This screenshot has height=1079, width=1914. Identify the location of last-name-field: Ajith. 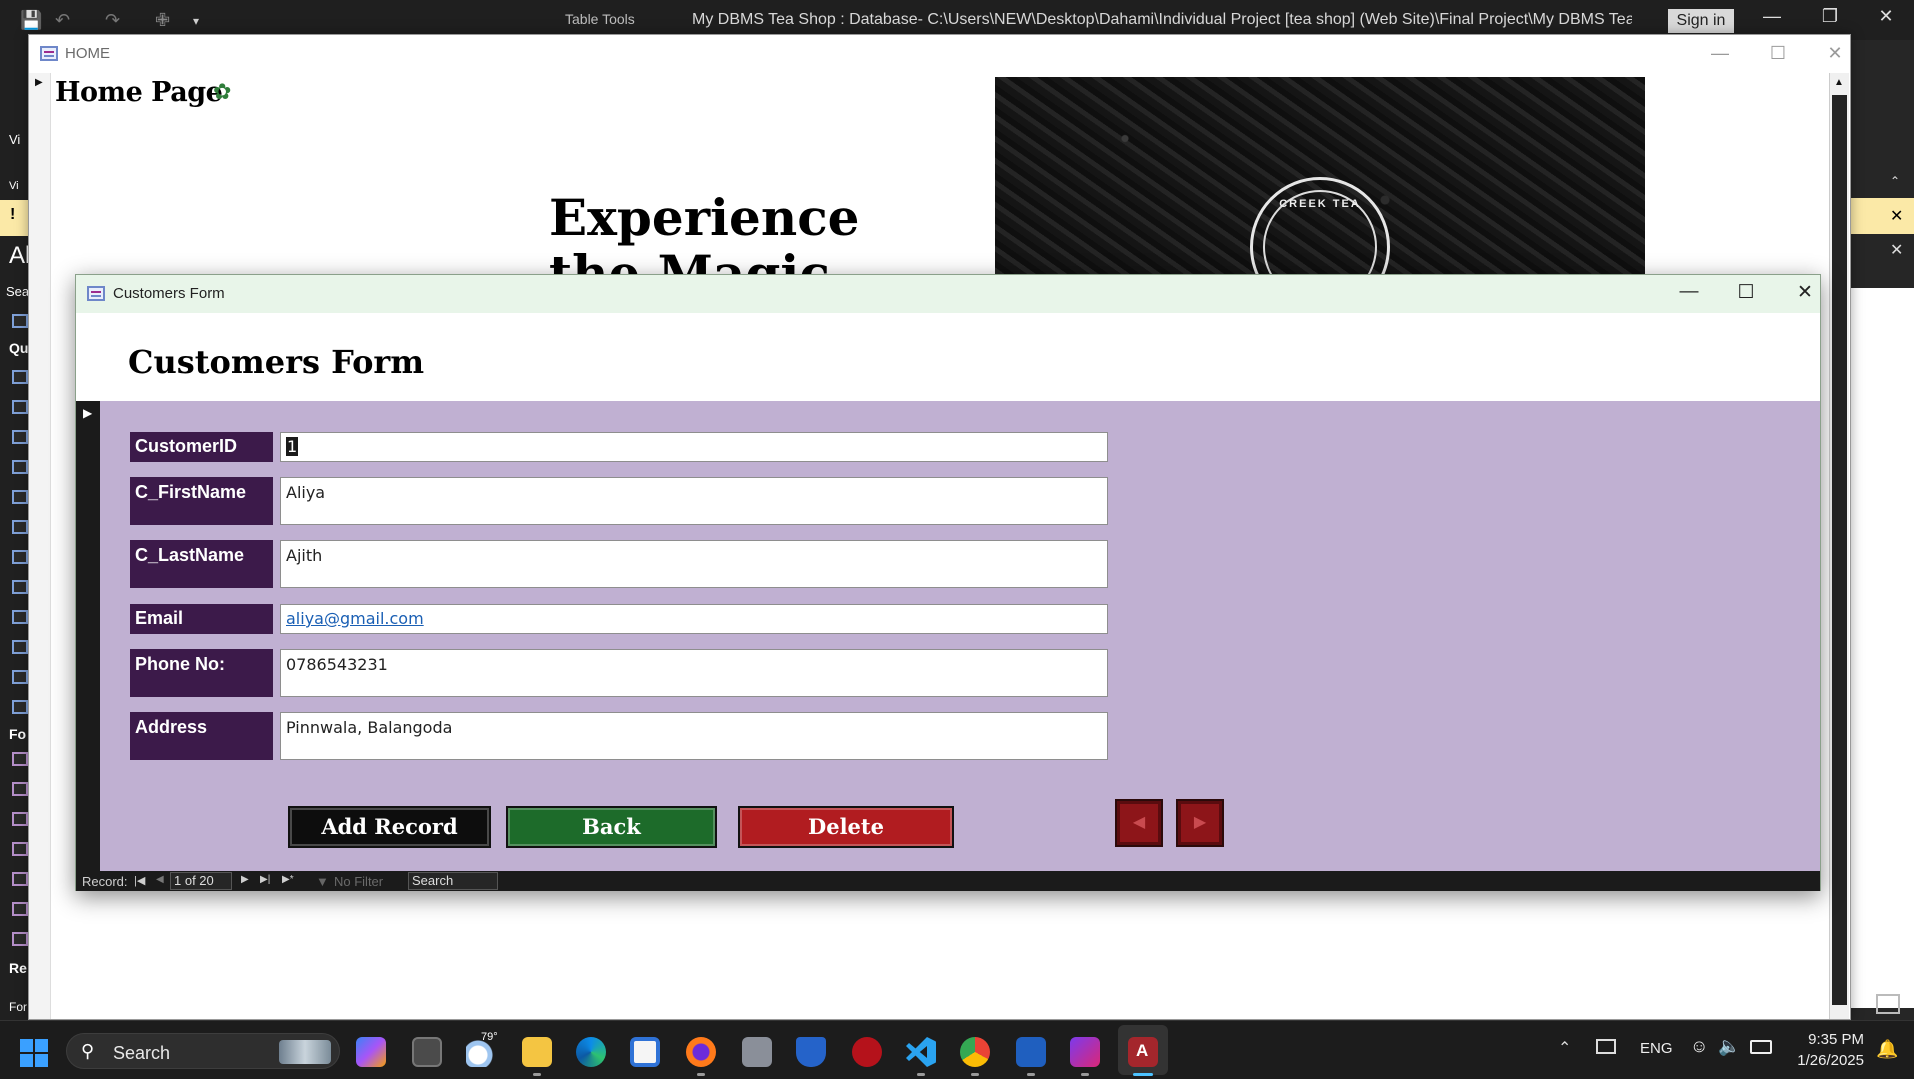
(694, 564).